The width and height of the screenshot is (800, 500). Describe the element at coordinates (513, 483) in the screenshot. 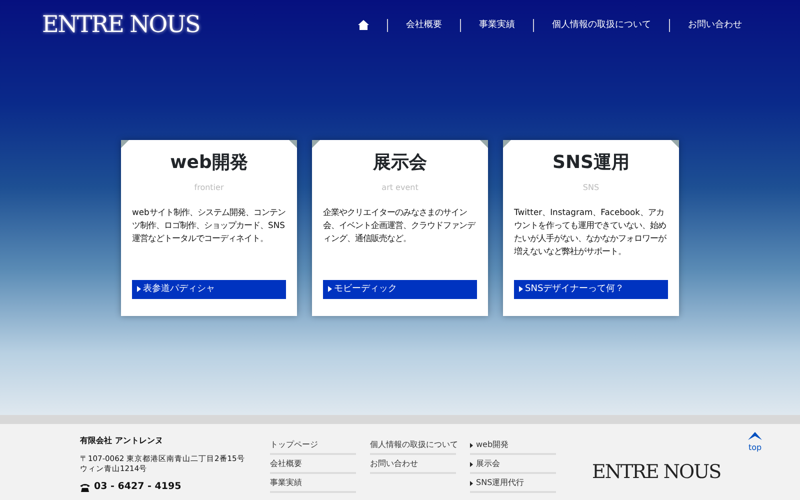

I see `footer-link: SNS運用代行` at that location.